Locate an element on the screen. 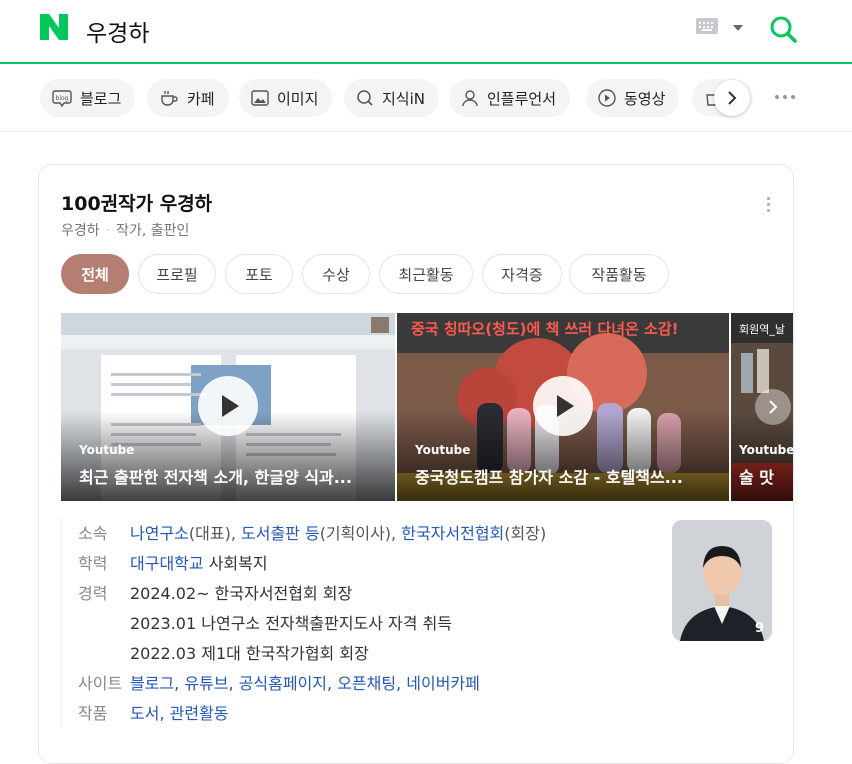 This screenshot has height=764, width=852. pill-all: 전체 is located at coordinates (95, 274).